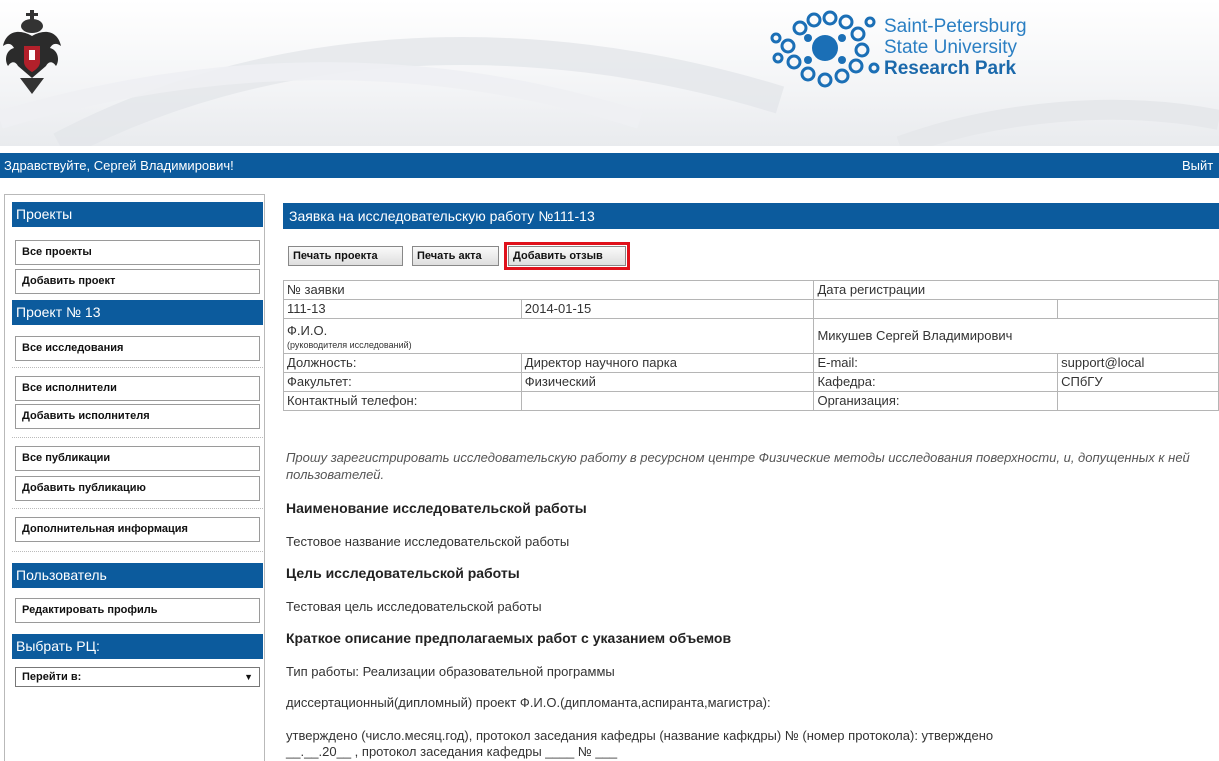 The height and width of the screenshot is (761, 1219). What do you see at coordinates (402, 382) in the screenshot?
I see `faculty-label: Факультет:` at bounding box center [402, 382].